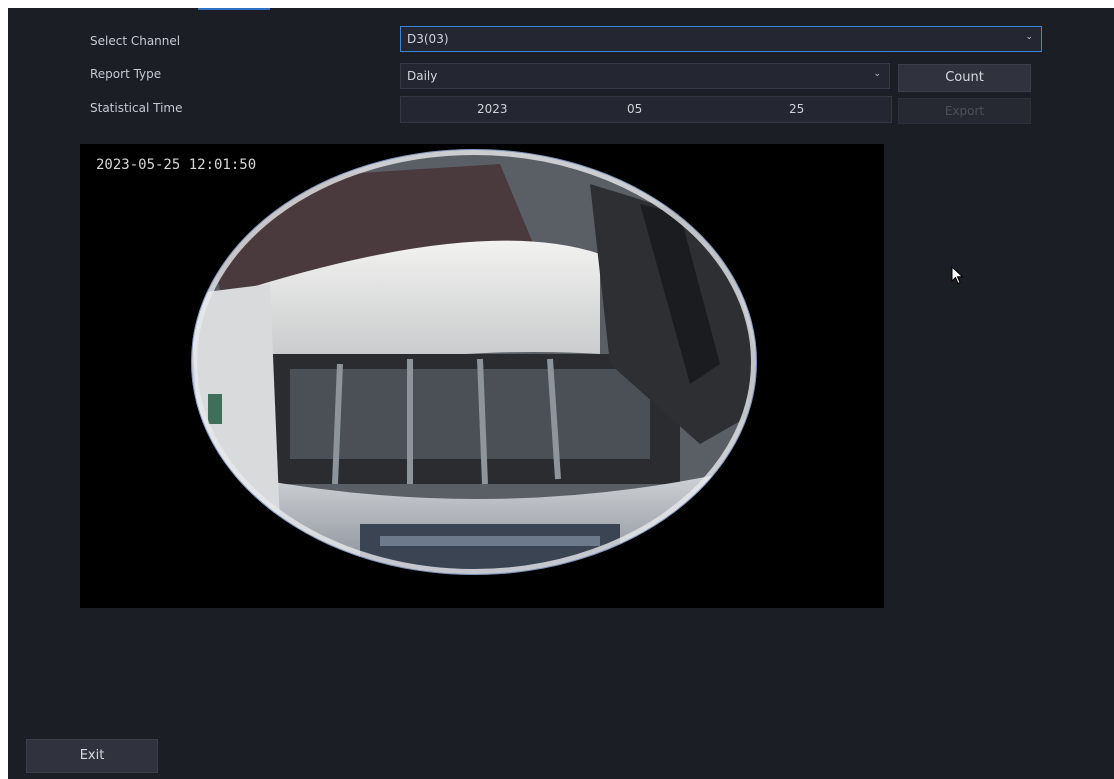 This screenshot has height=779, width=1114. Describe the element at coordinates (964, 111) in the screenshot. I see `export-button: Export` at that location.